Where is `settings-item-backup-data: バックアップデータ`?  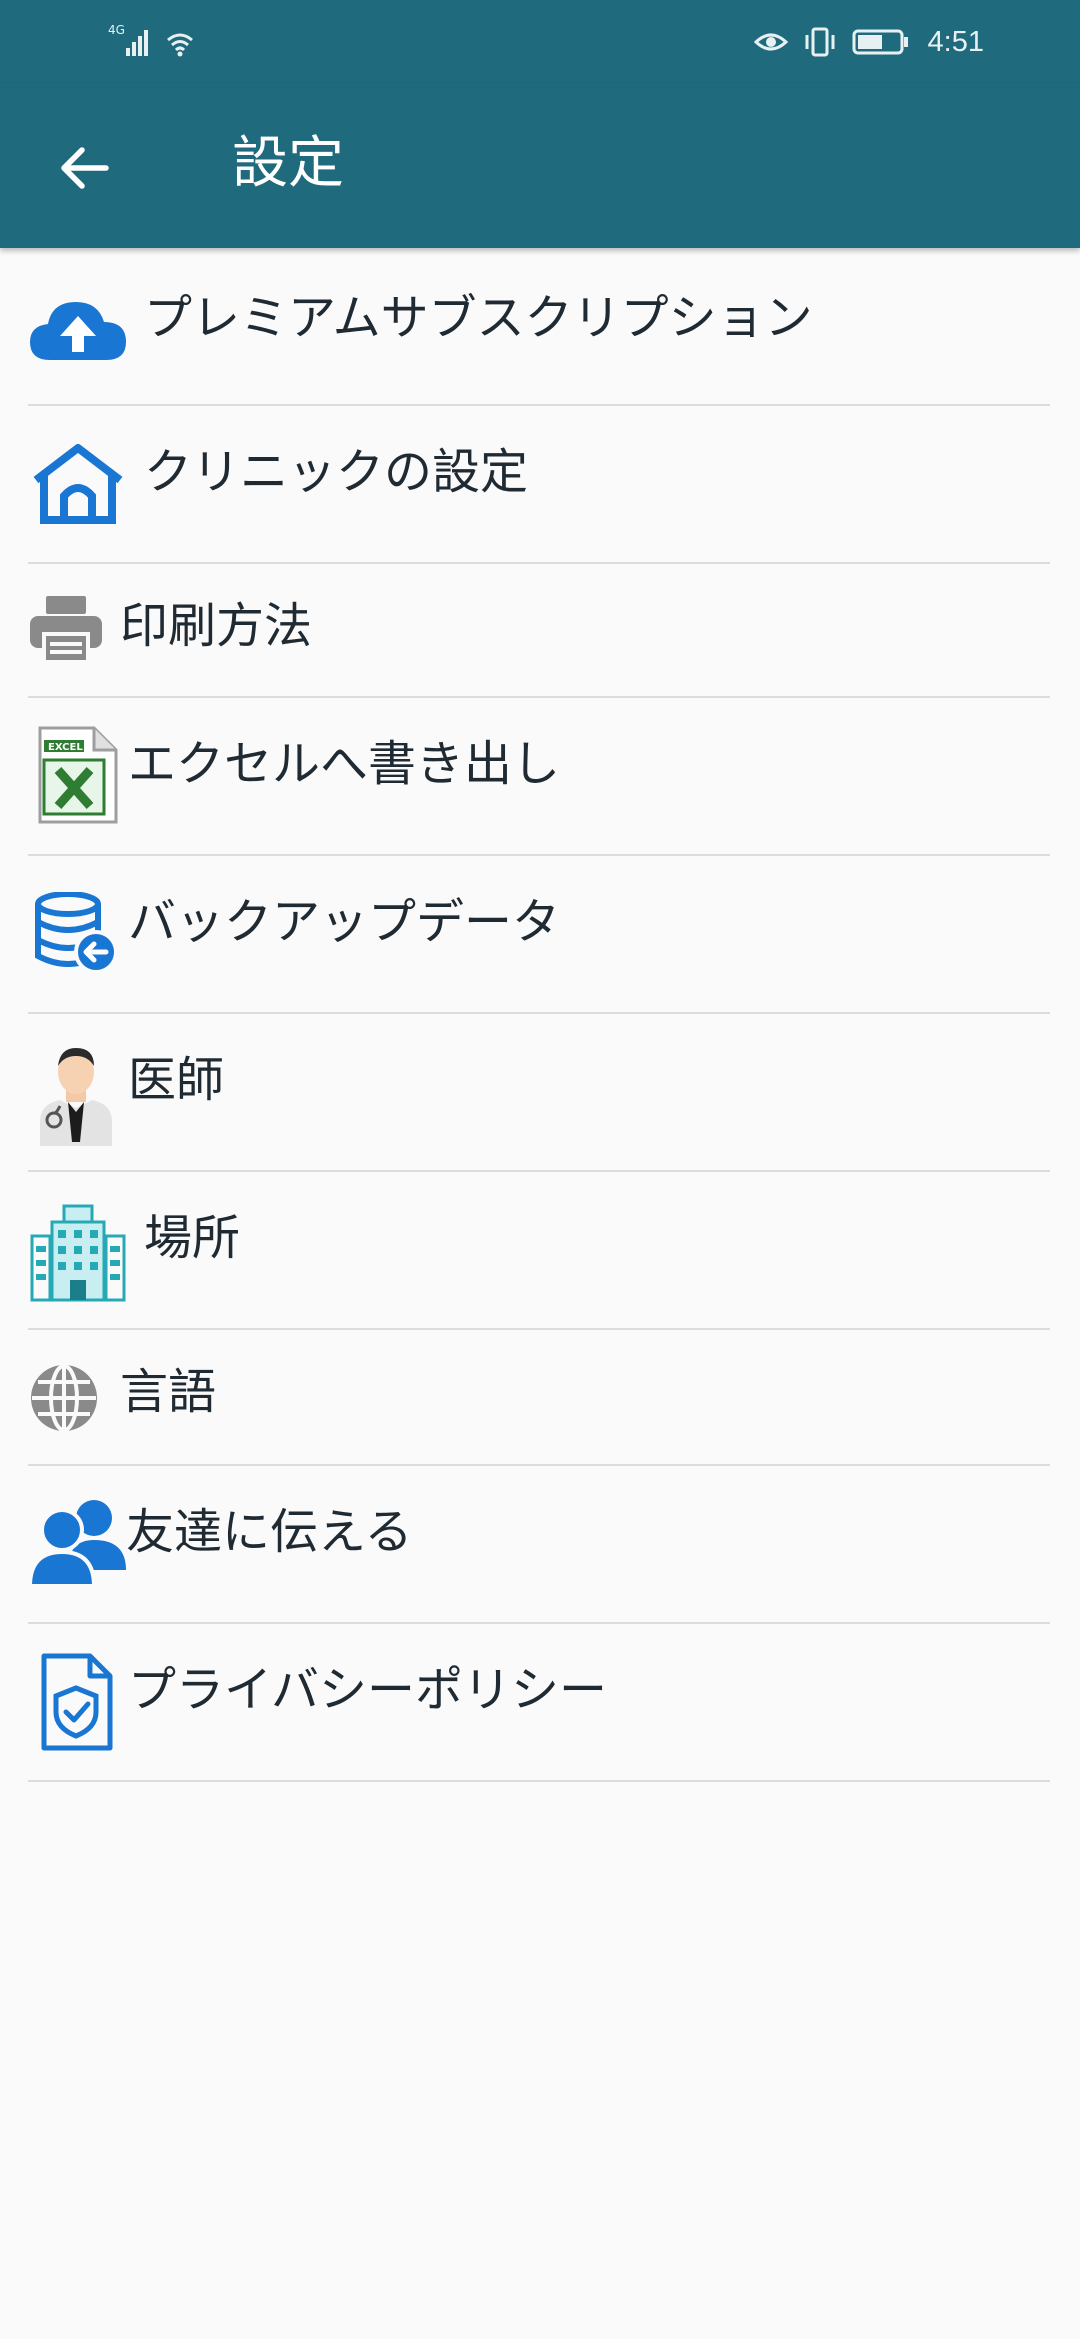 settings-item-backup-data: バックアップデータ is located at coordinates (539, 935).